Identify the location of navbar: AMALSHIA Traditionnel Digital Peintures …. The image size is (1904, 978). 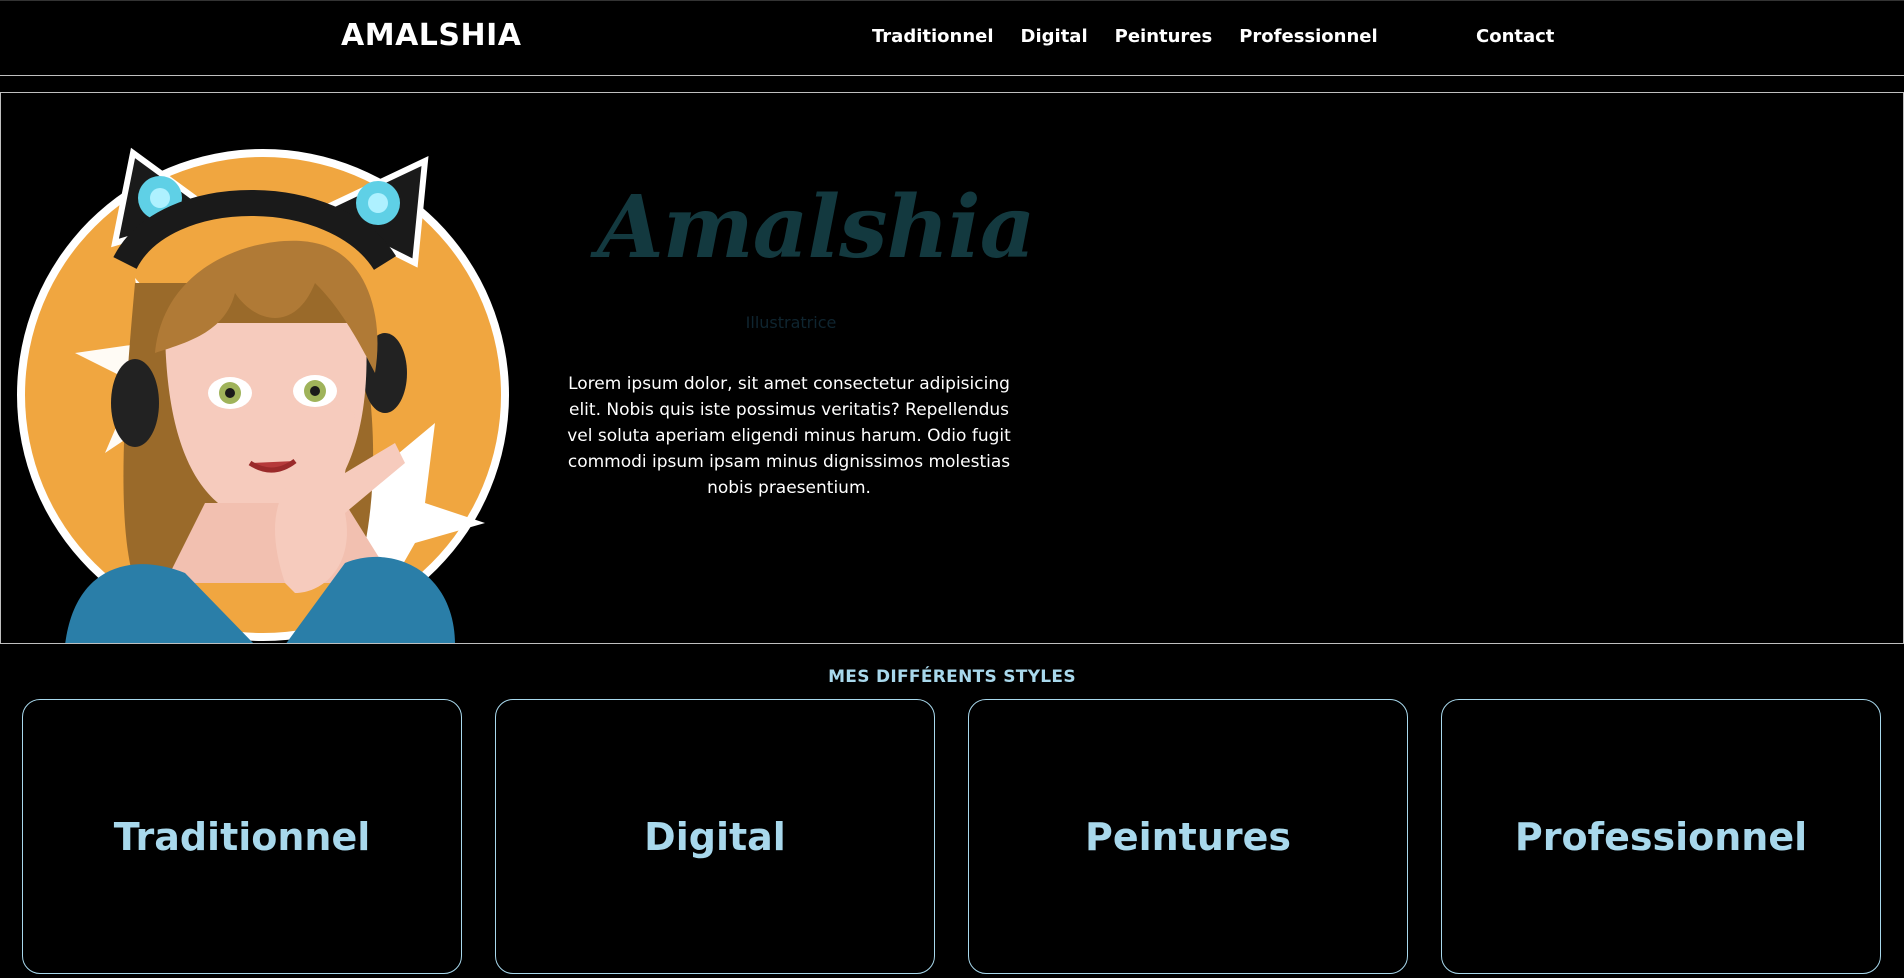
(952, 38).